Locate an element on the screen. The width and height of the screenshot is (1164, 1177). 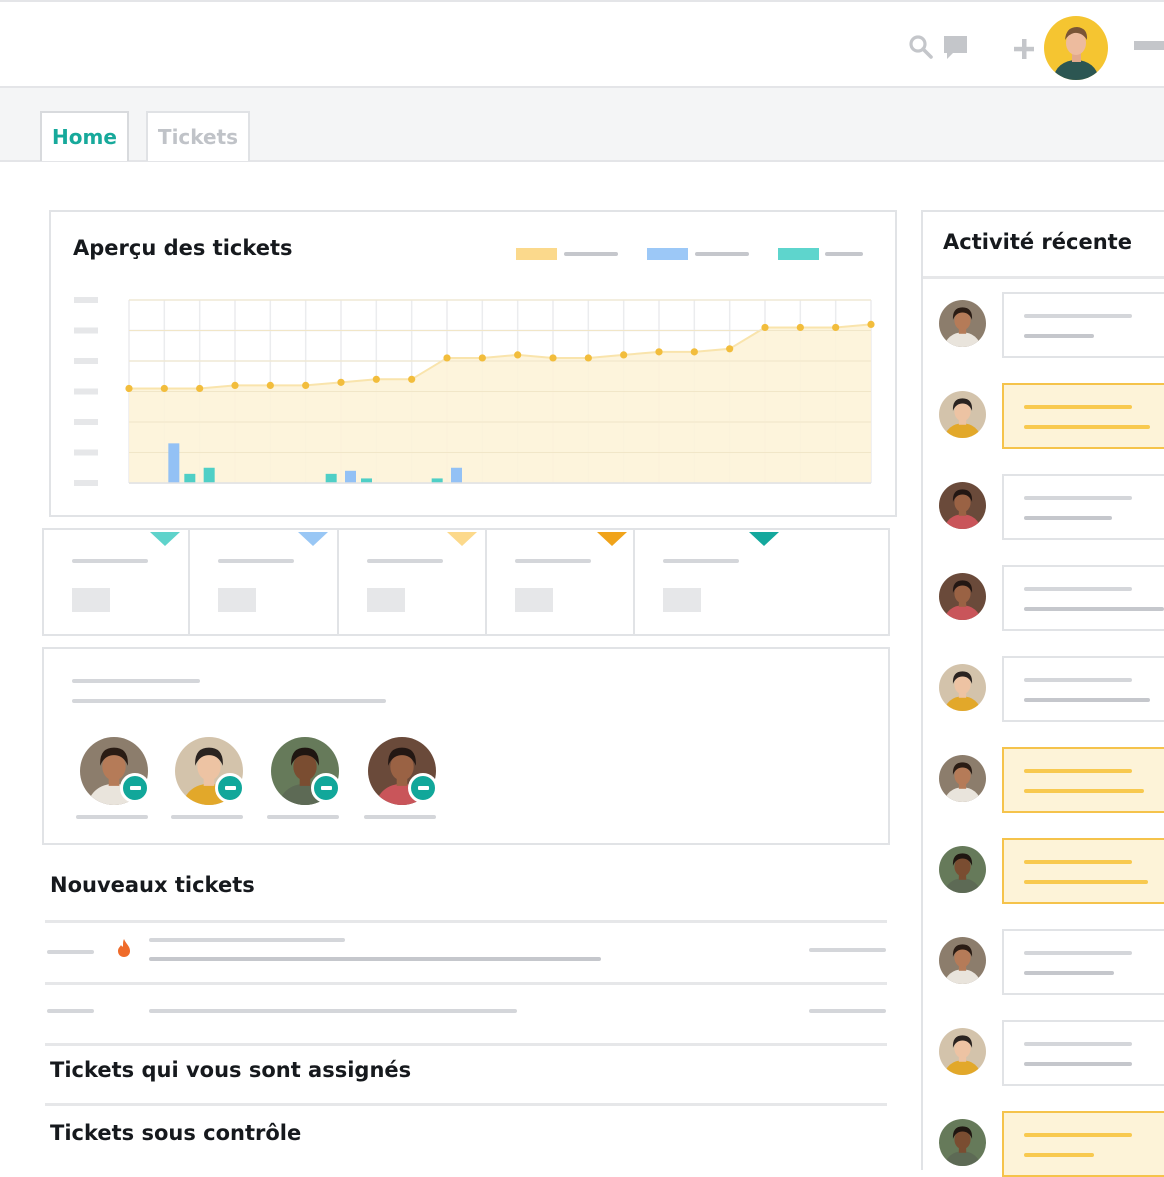
ticket-id is located at coordinates (70, 952).